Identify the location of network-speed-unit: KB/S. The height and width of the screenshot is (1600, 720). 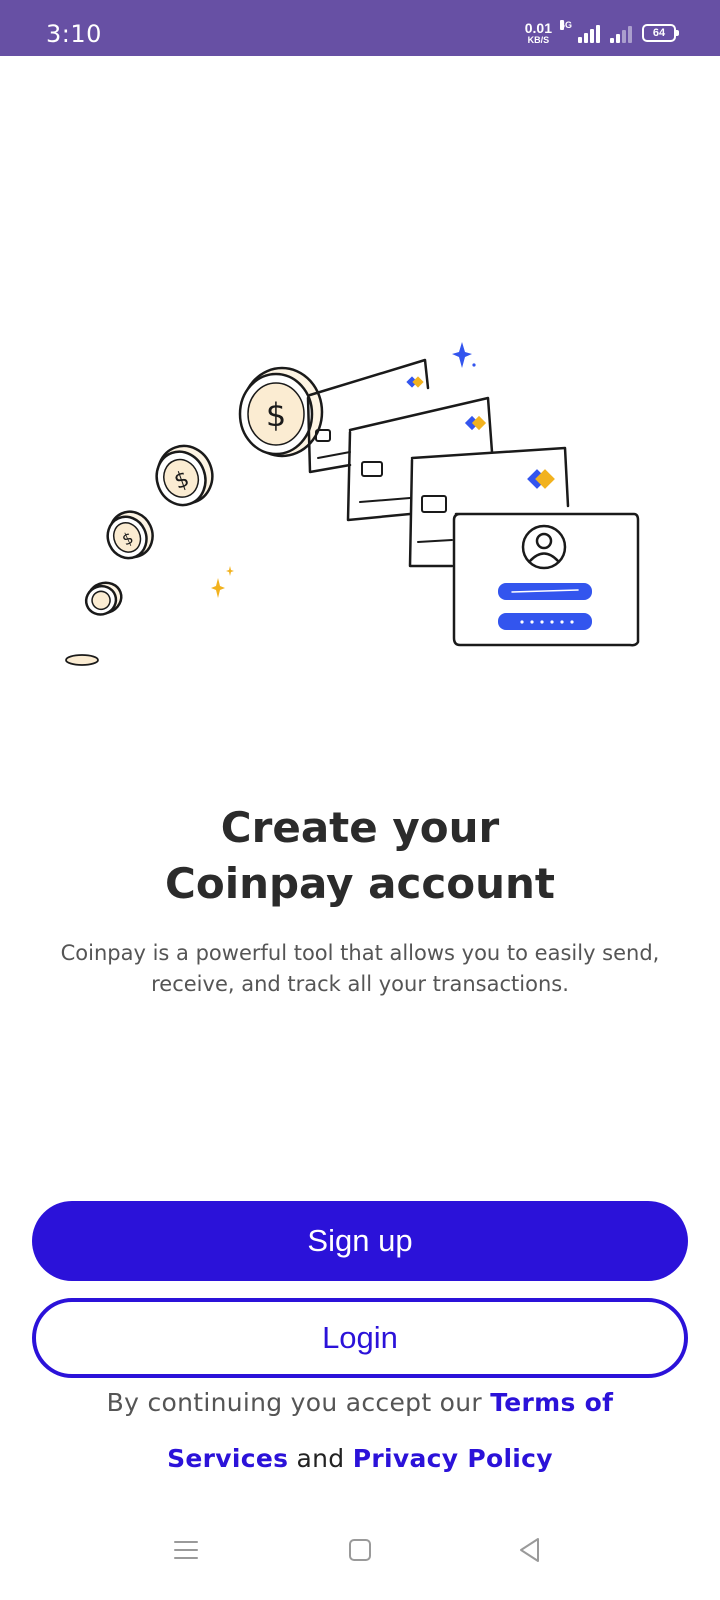
(538, 40).